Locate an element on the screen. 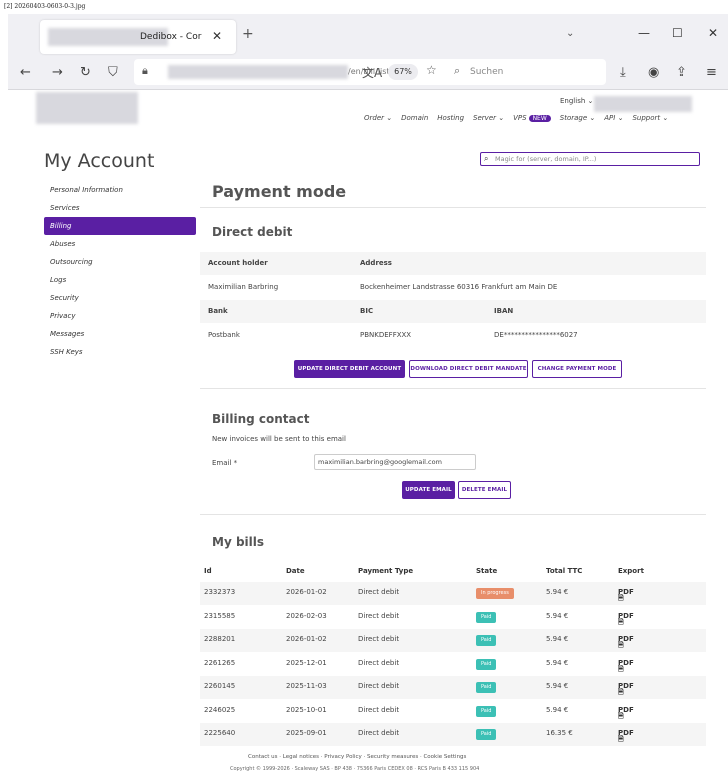 This screenshot has width=728, height=780. billing-contact-note: New invoices will be sent to this email is located at coordinates (279, 439).